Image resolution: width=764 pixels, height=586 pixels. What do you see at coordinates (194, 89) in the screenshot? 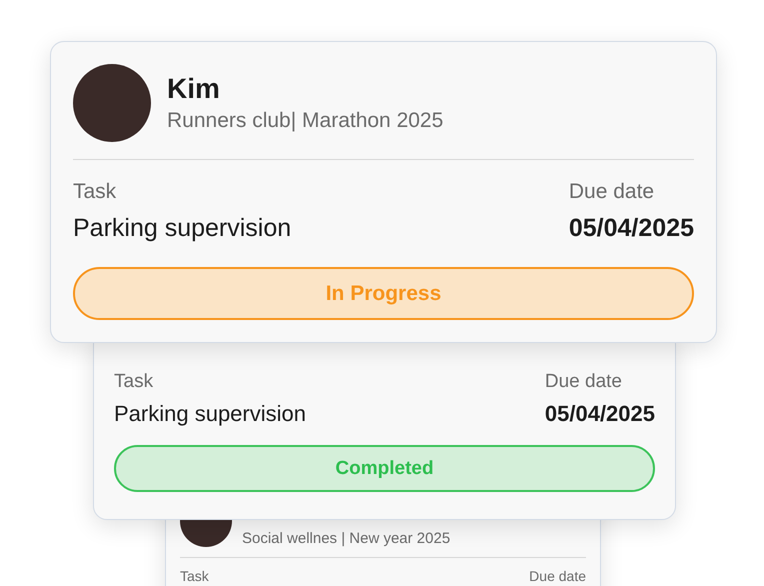
I see `user-name: Kim` at bounding box center [194, 89].